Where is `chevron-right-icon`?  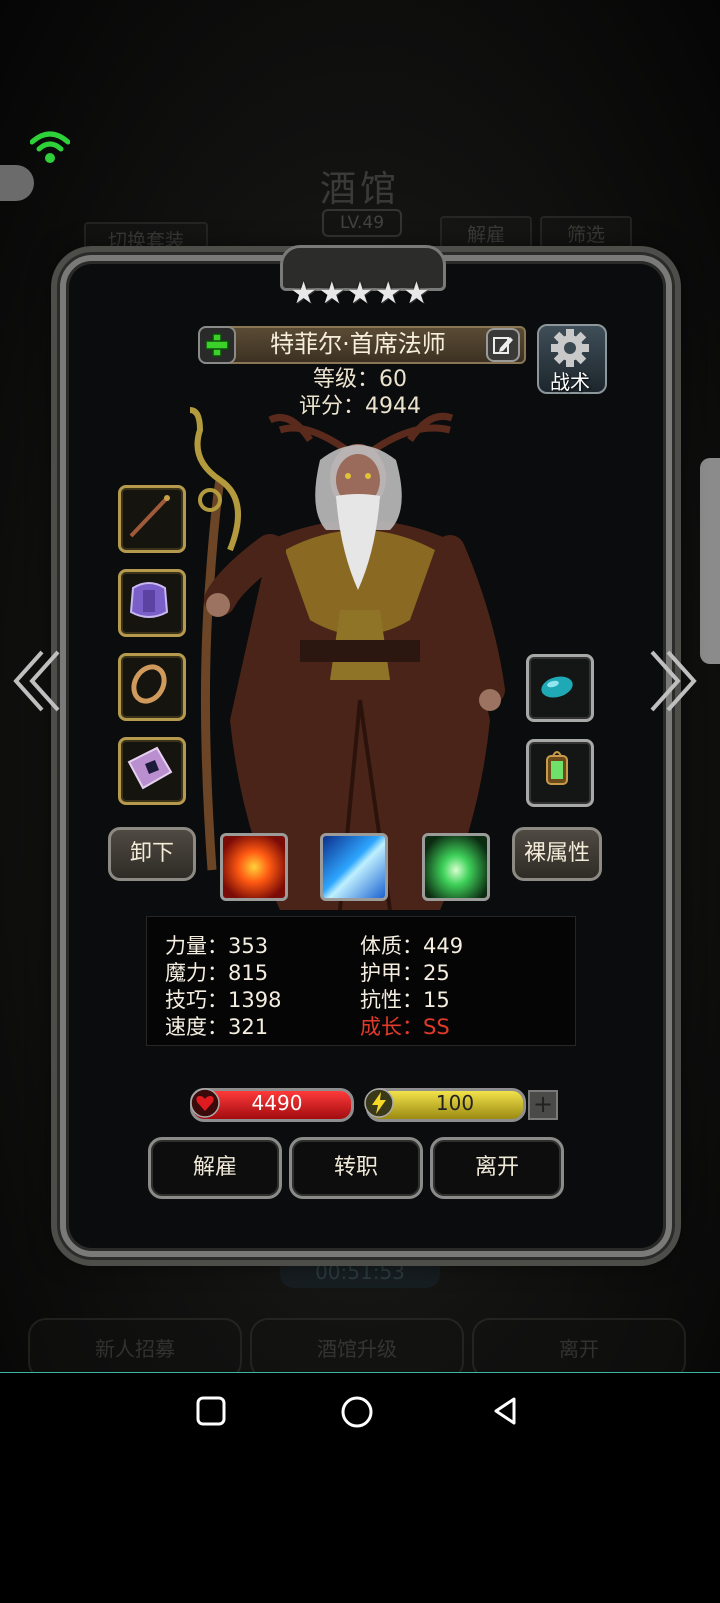
chevron-right-icon is located at coordinates (673, 681).